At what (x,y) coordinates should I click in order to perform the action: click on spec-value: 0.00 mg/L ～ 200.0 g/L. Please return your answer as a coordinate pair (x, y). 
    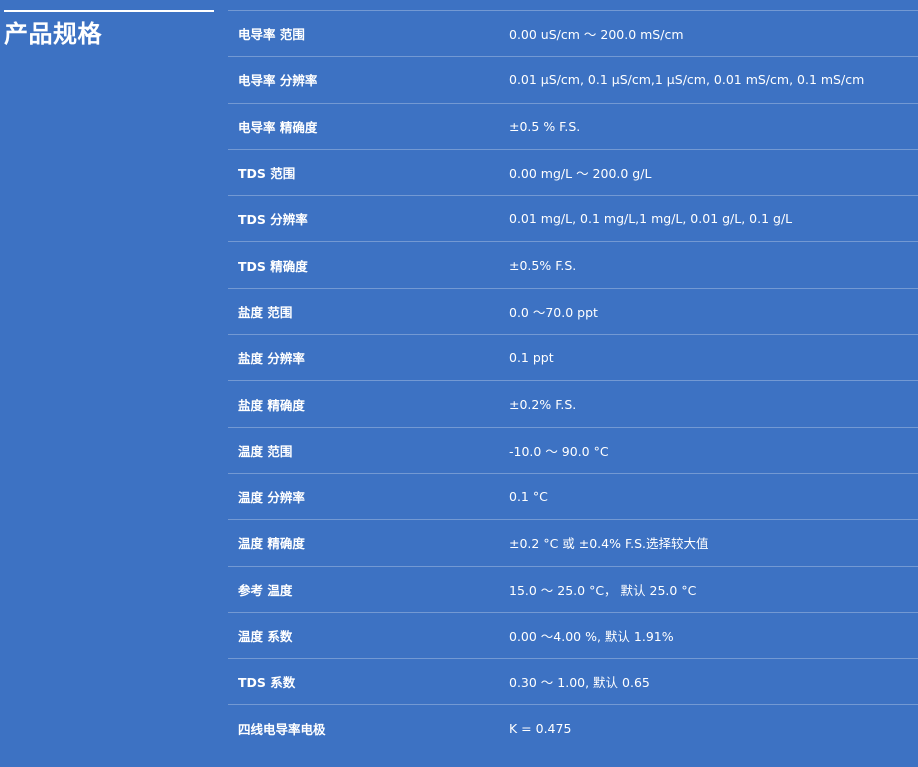
    Looking at the image, I should click on (580, 174).